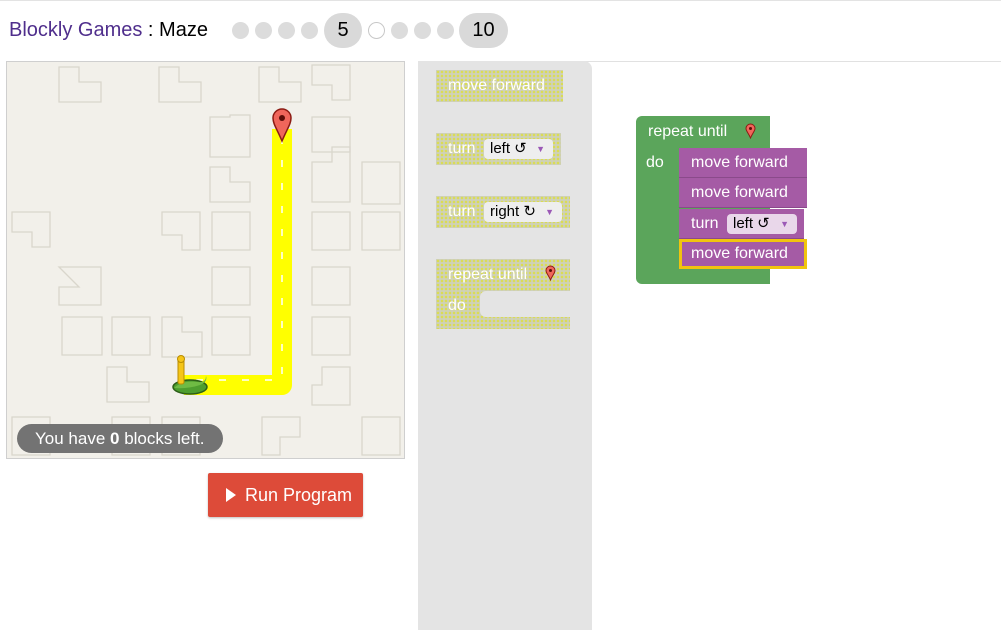  I want to click on toolbox-turn-left-dropdown: left ↺ ▼, so click(518, 149).